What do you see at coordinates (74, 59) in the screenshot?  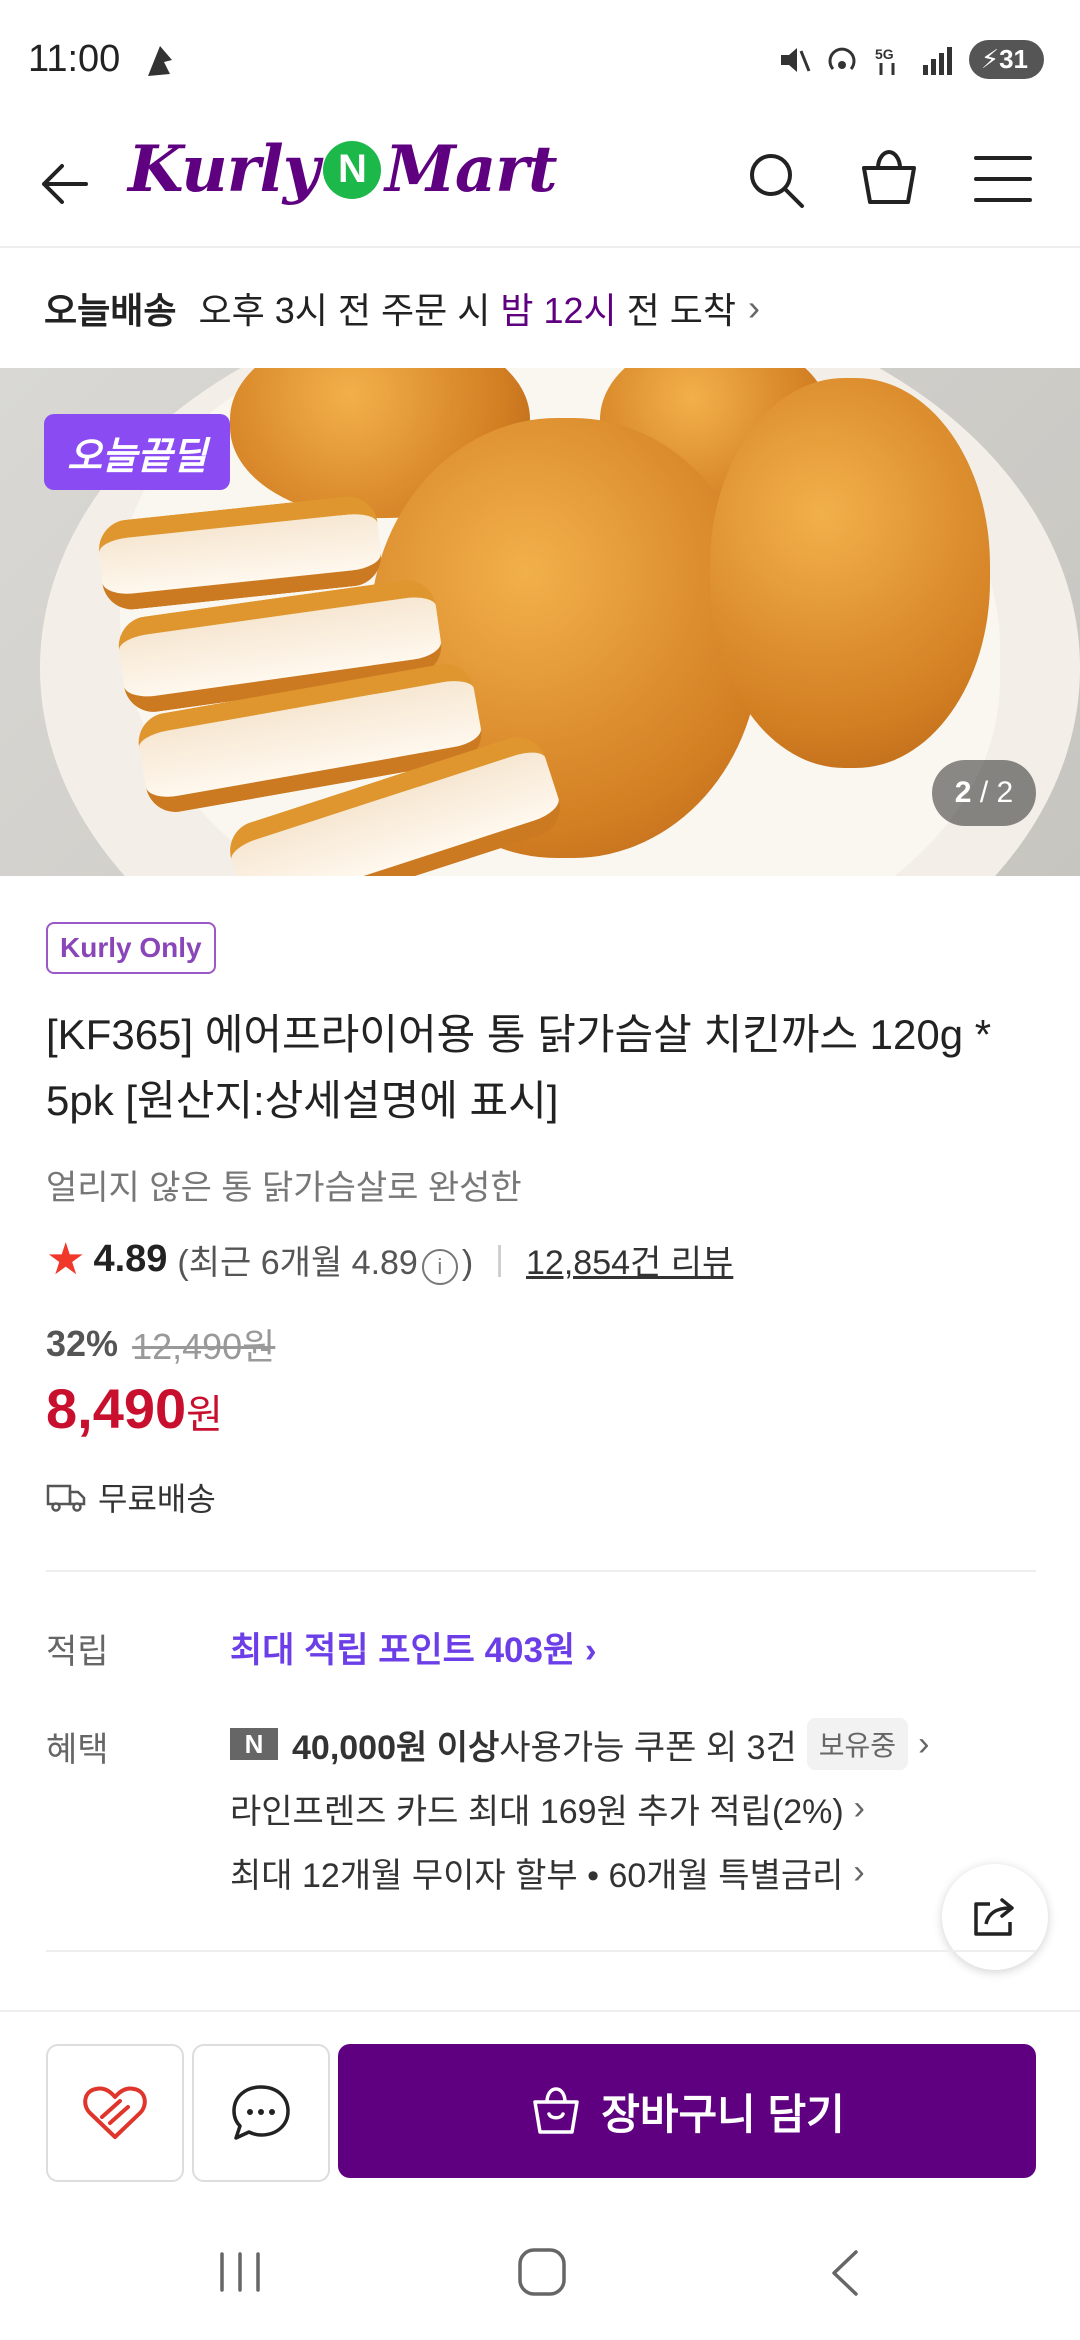 I see `status-time: 11:00` at bounding box center [74, 59].